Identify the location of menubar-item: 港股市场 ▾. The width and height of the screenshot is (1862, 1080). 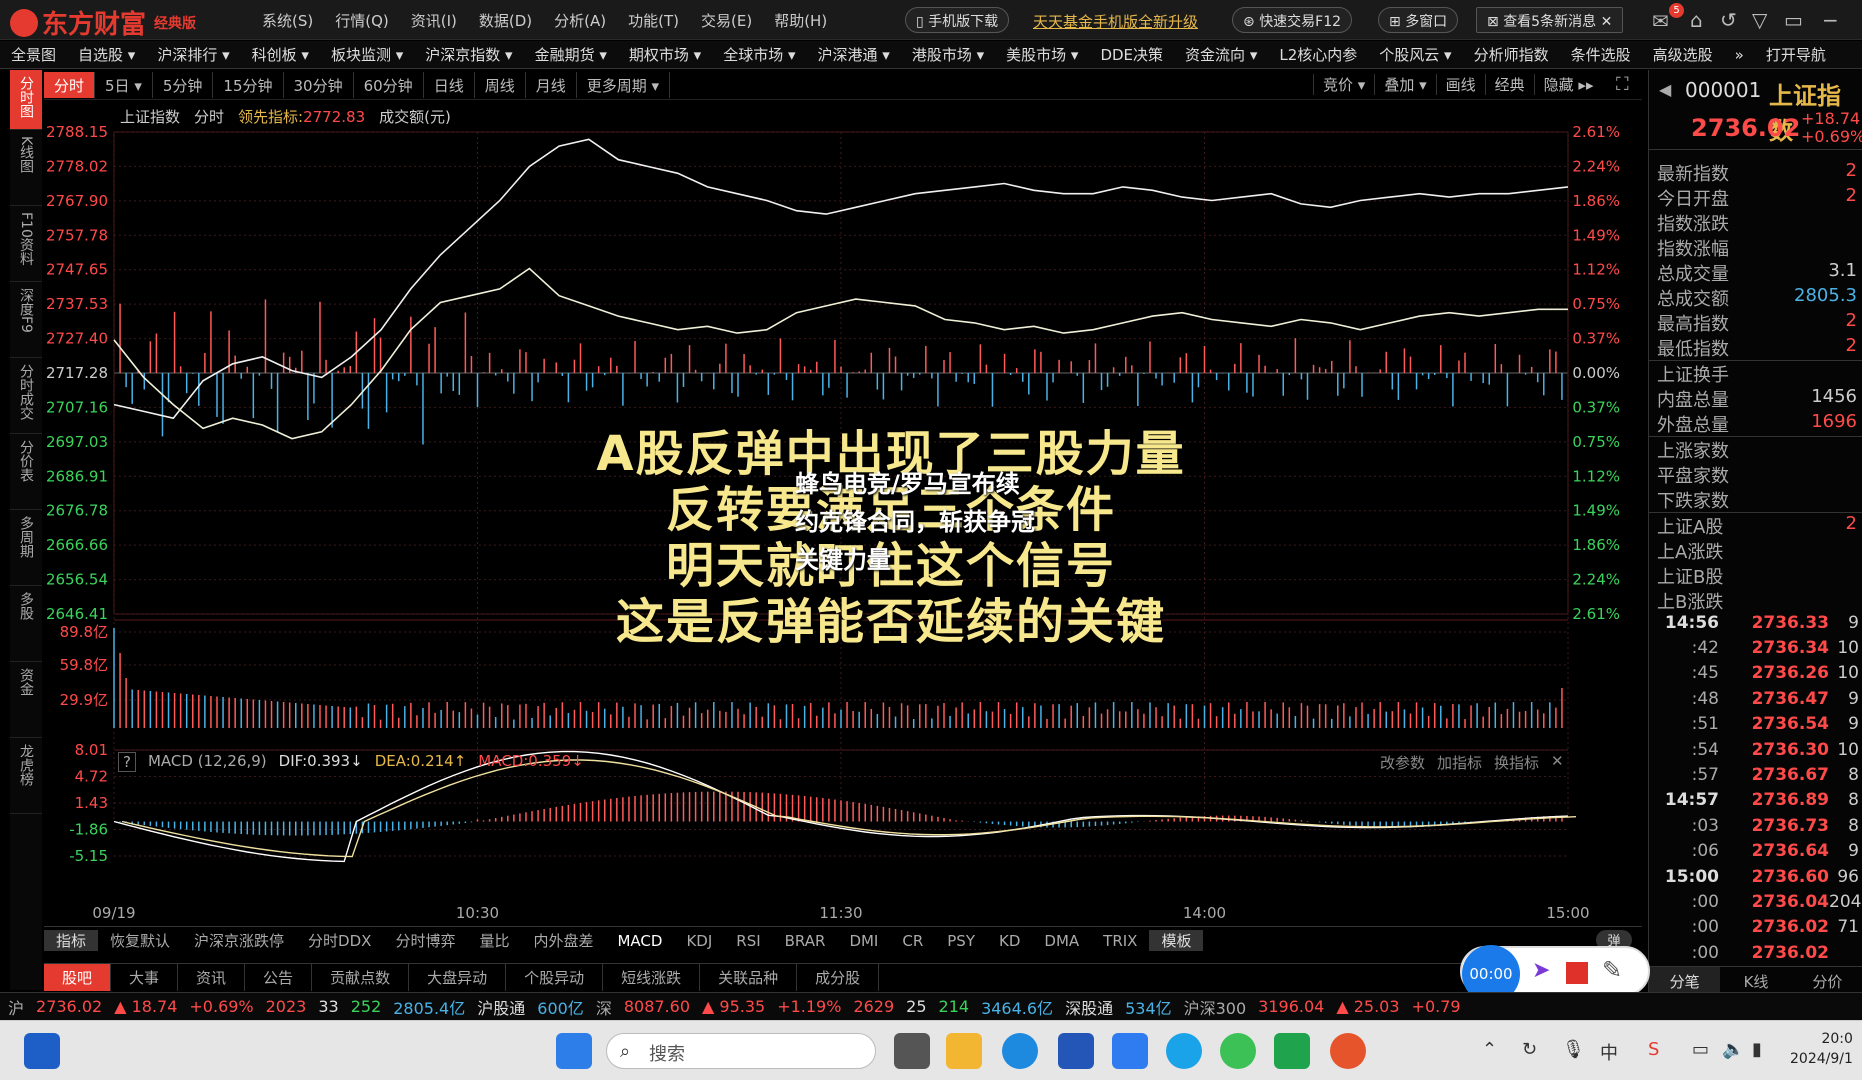
(948, 54).